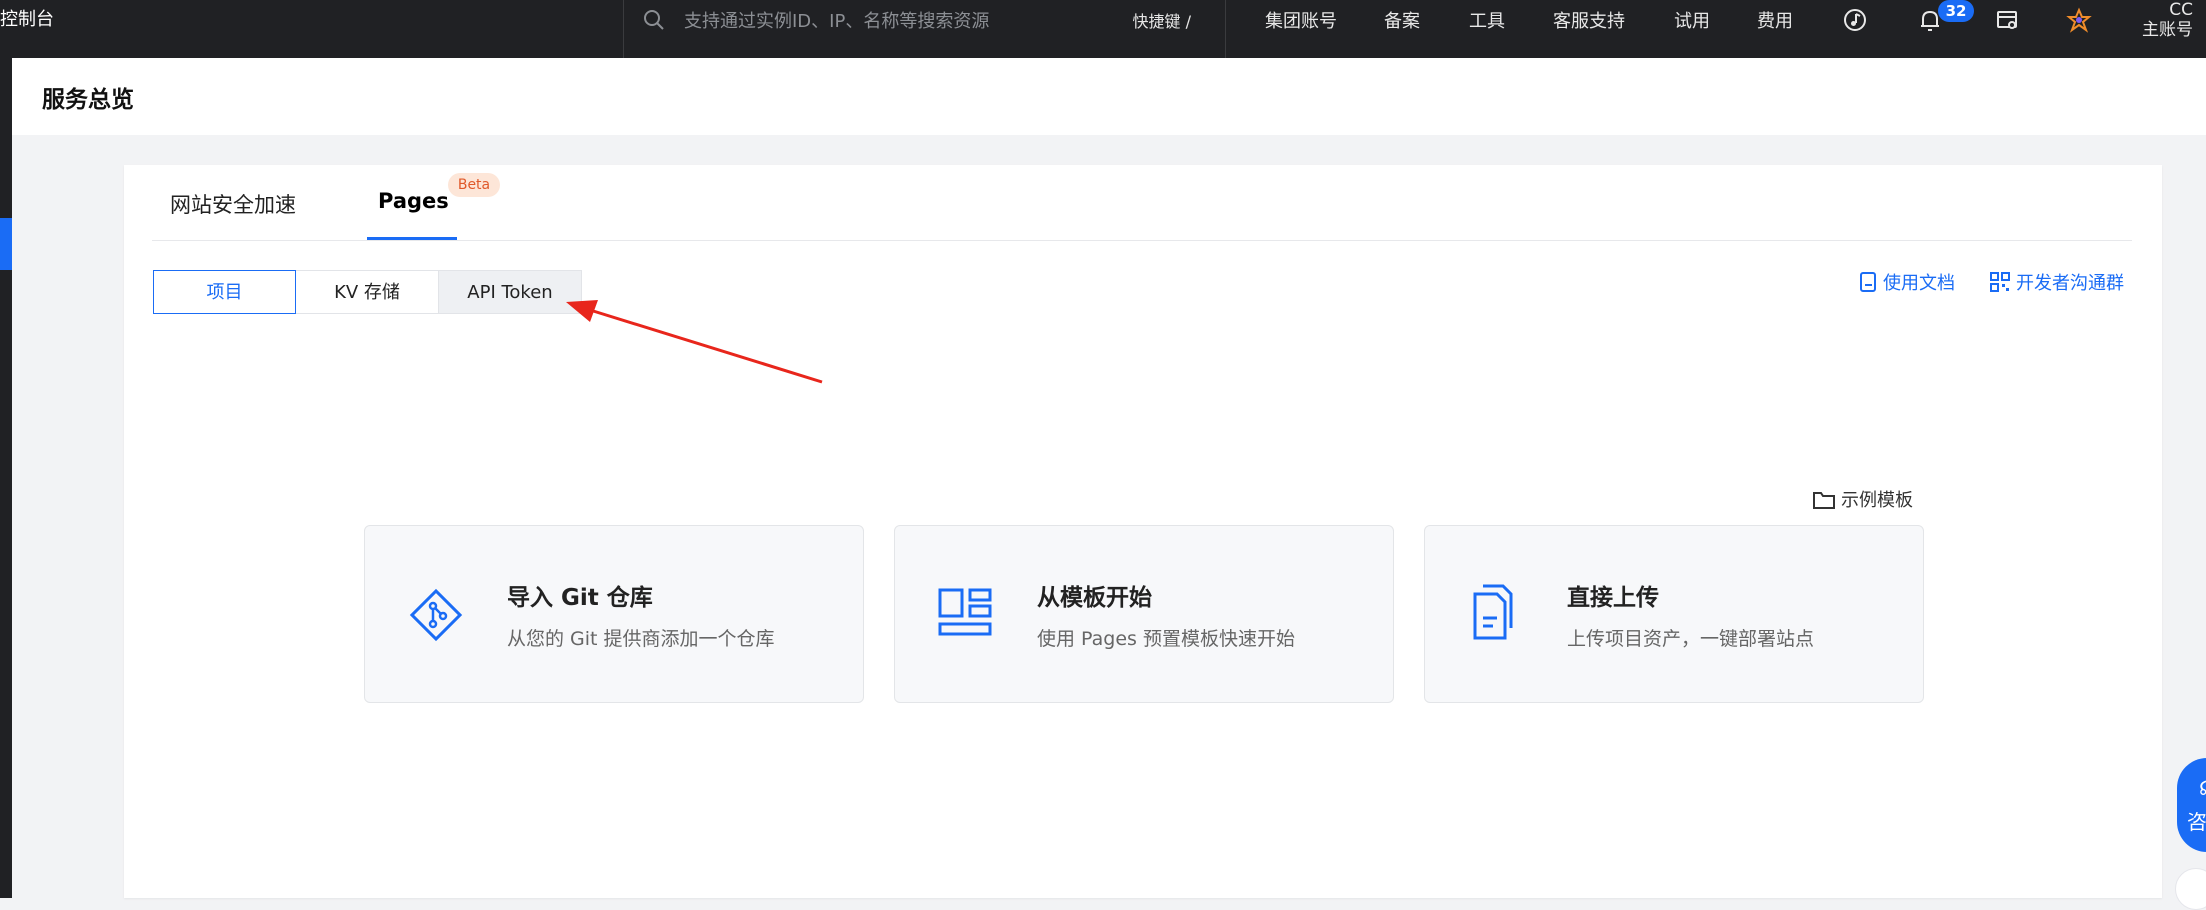  What do you see at coordinates (2190, 889) in the screenshot?
I see `secondary-float-button` at bounding box center [2190, 889].